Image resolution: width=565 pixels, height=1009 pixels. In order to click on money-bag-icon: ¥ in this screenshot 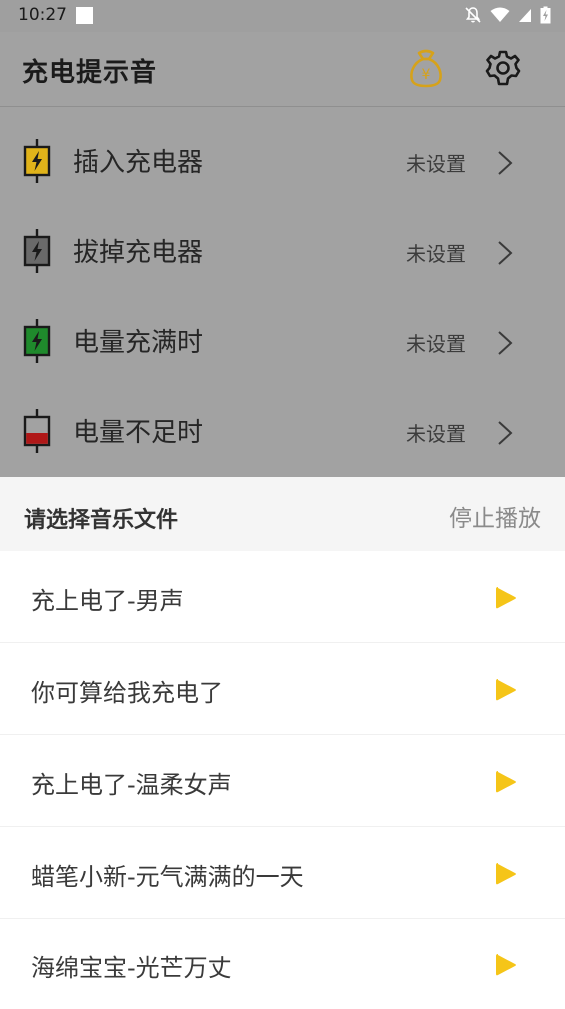, I will do `click(426, 68)`.